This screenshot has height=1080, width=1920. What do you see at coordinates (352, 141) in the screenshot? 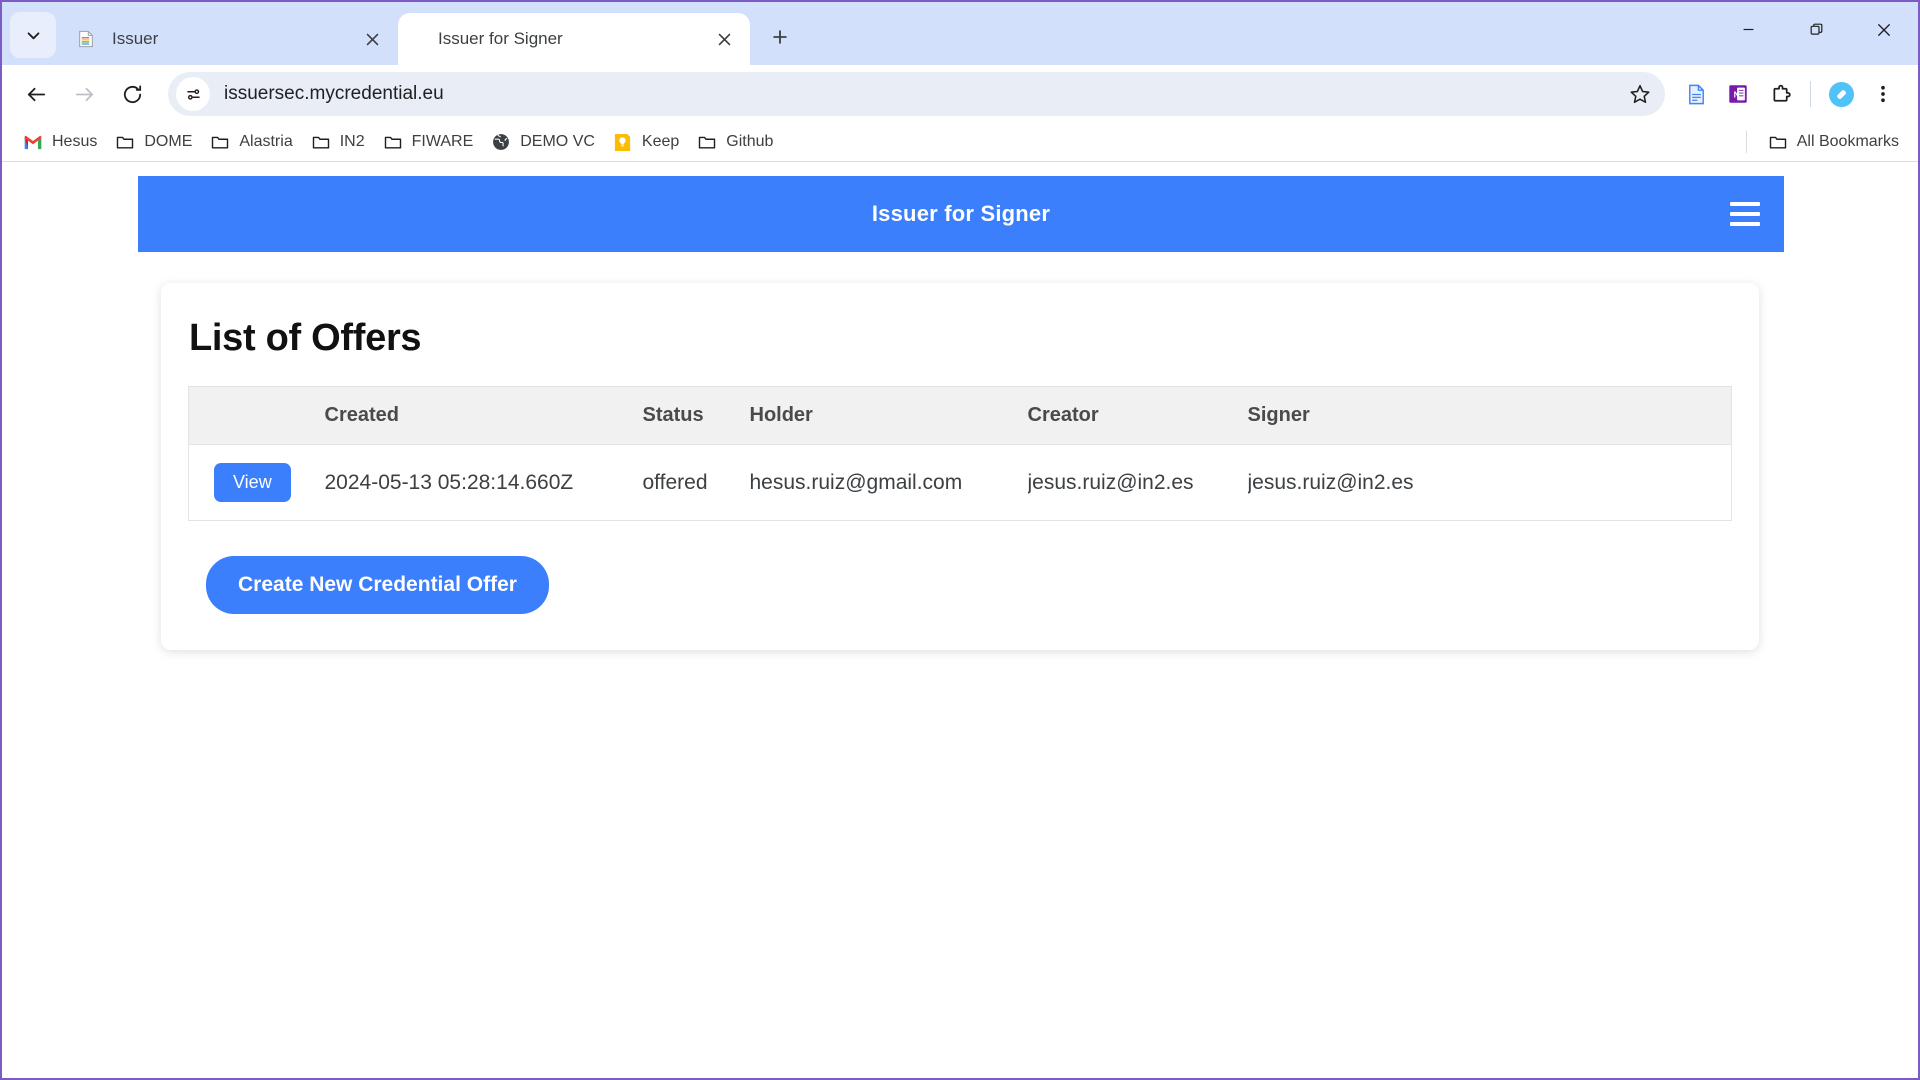
I see `bookmark-label: IN2` at bounding box center [352, 141].